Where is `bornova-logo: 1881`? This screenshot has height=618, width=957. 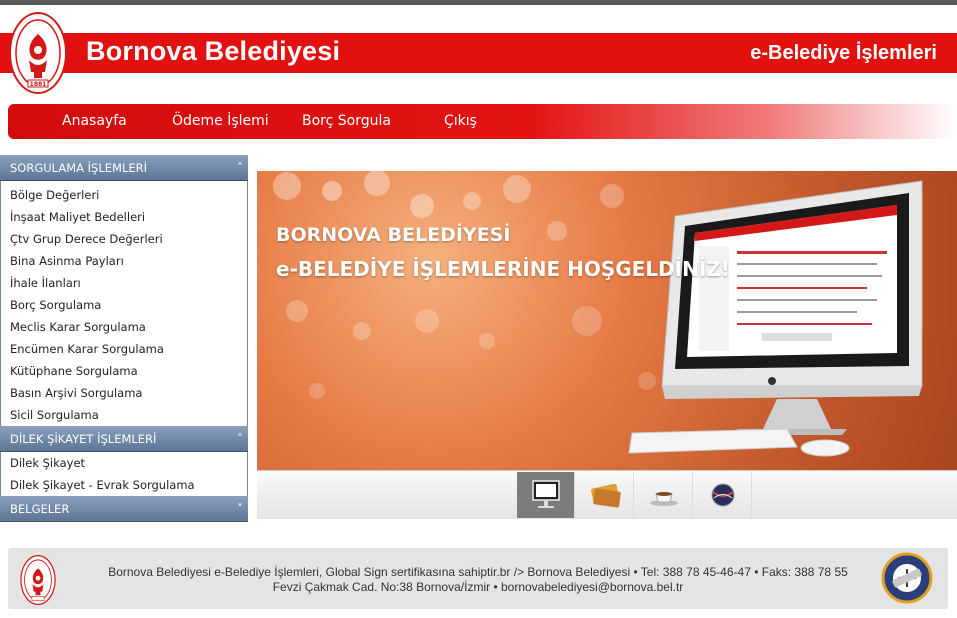
bornova-logo: 1881 is located at coordinates (38, 53).